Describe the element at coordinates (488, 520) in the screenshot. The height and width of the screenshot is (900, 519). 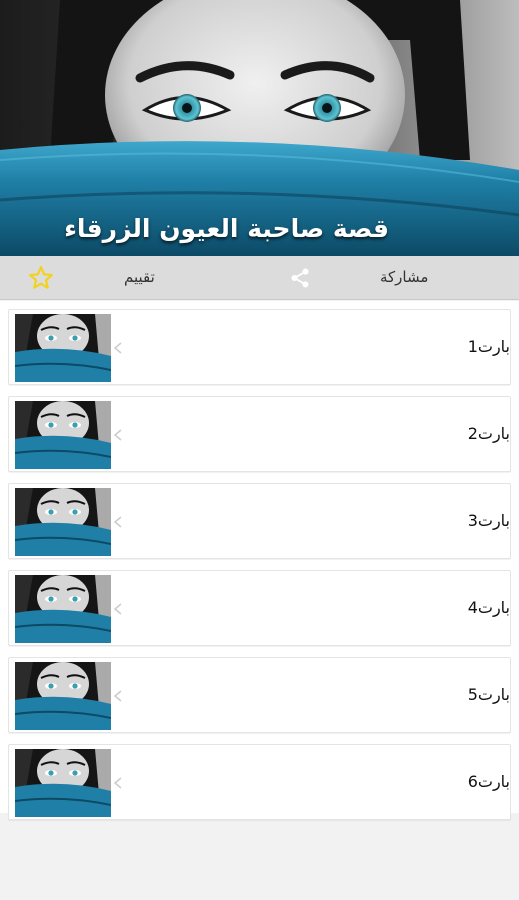
I see `list-item-label: بارت3` at that location.